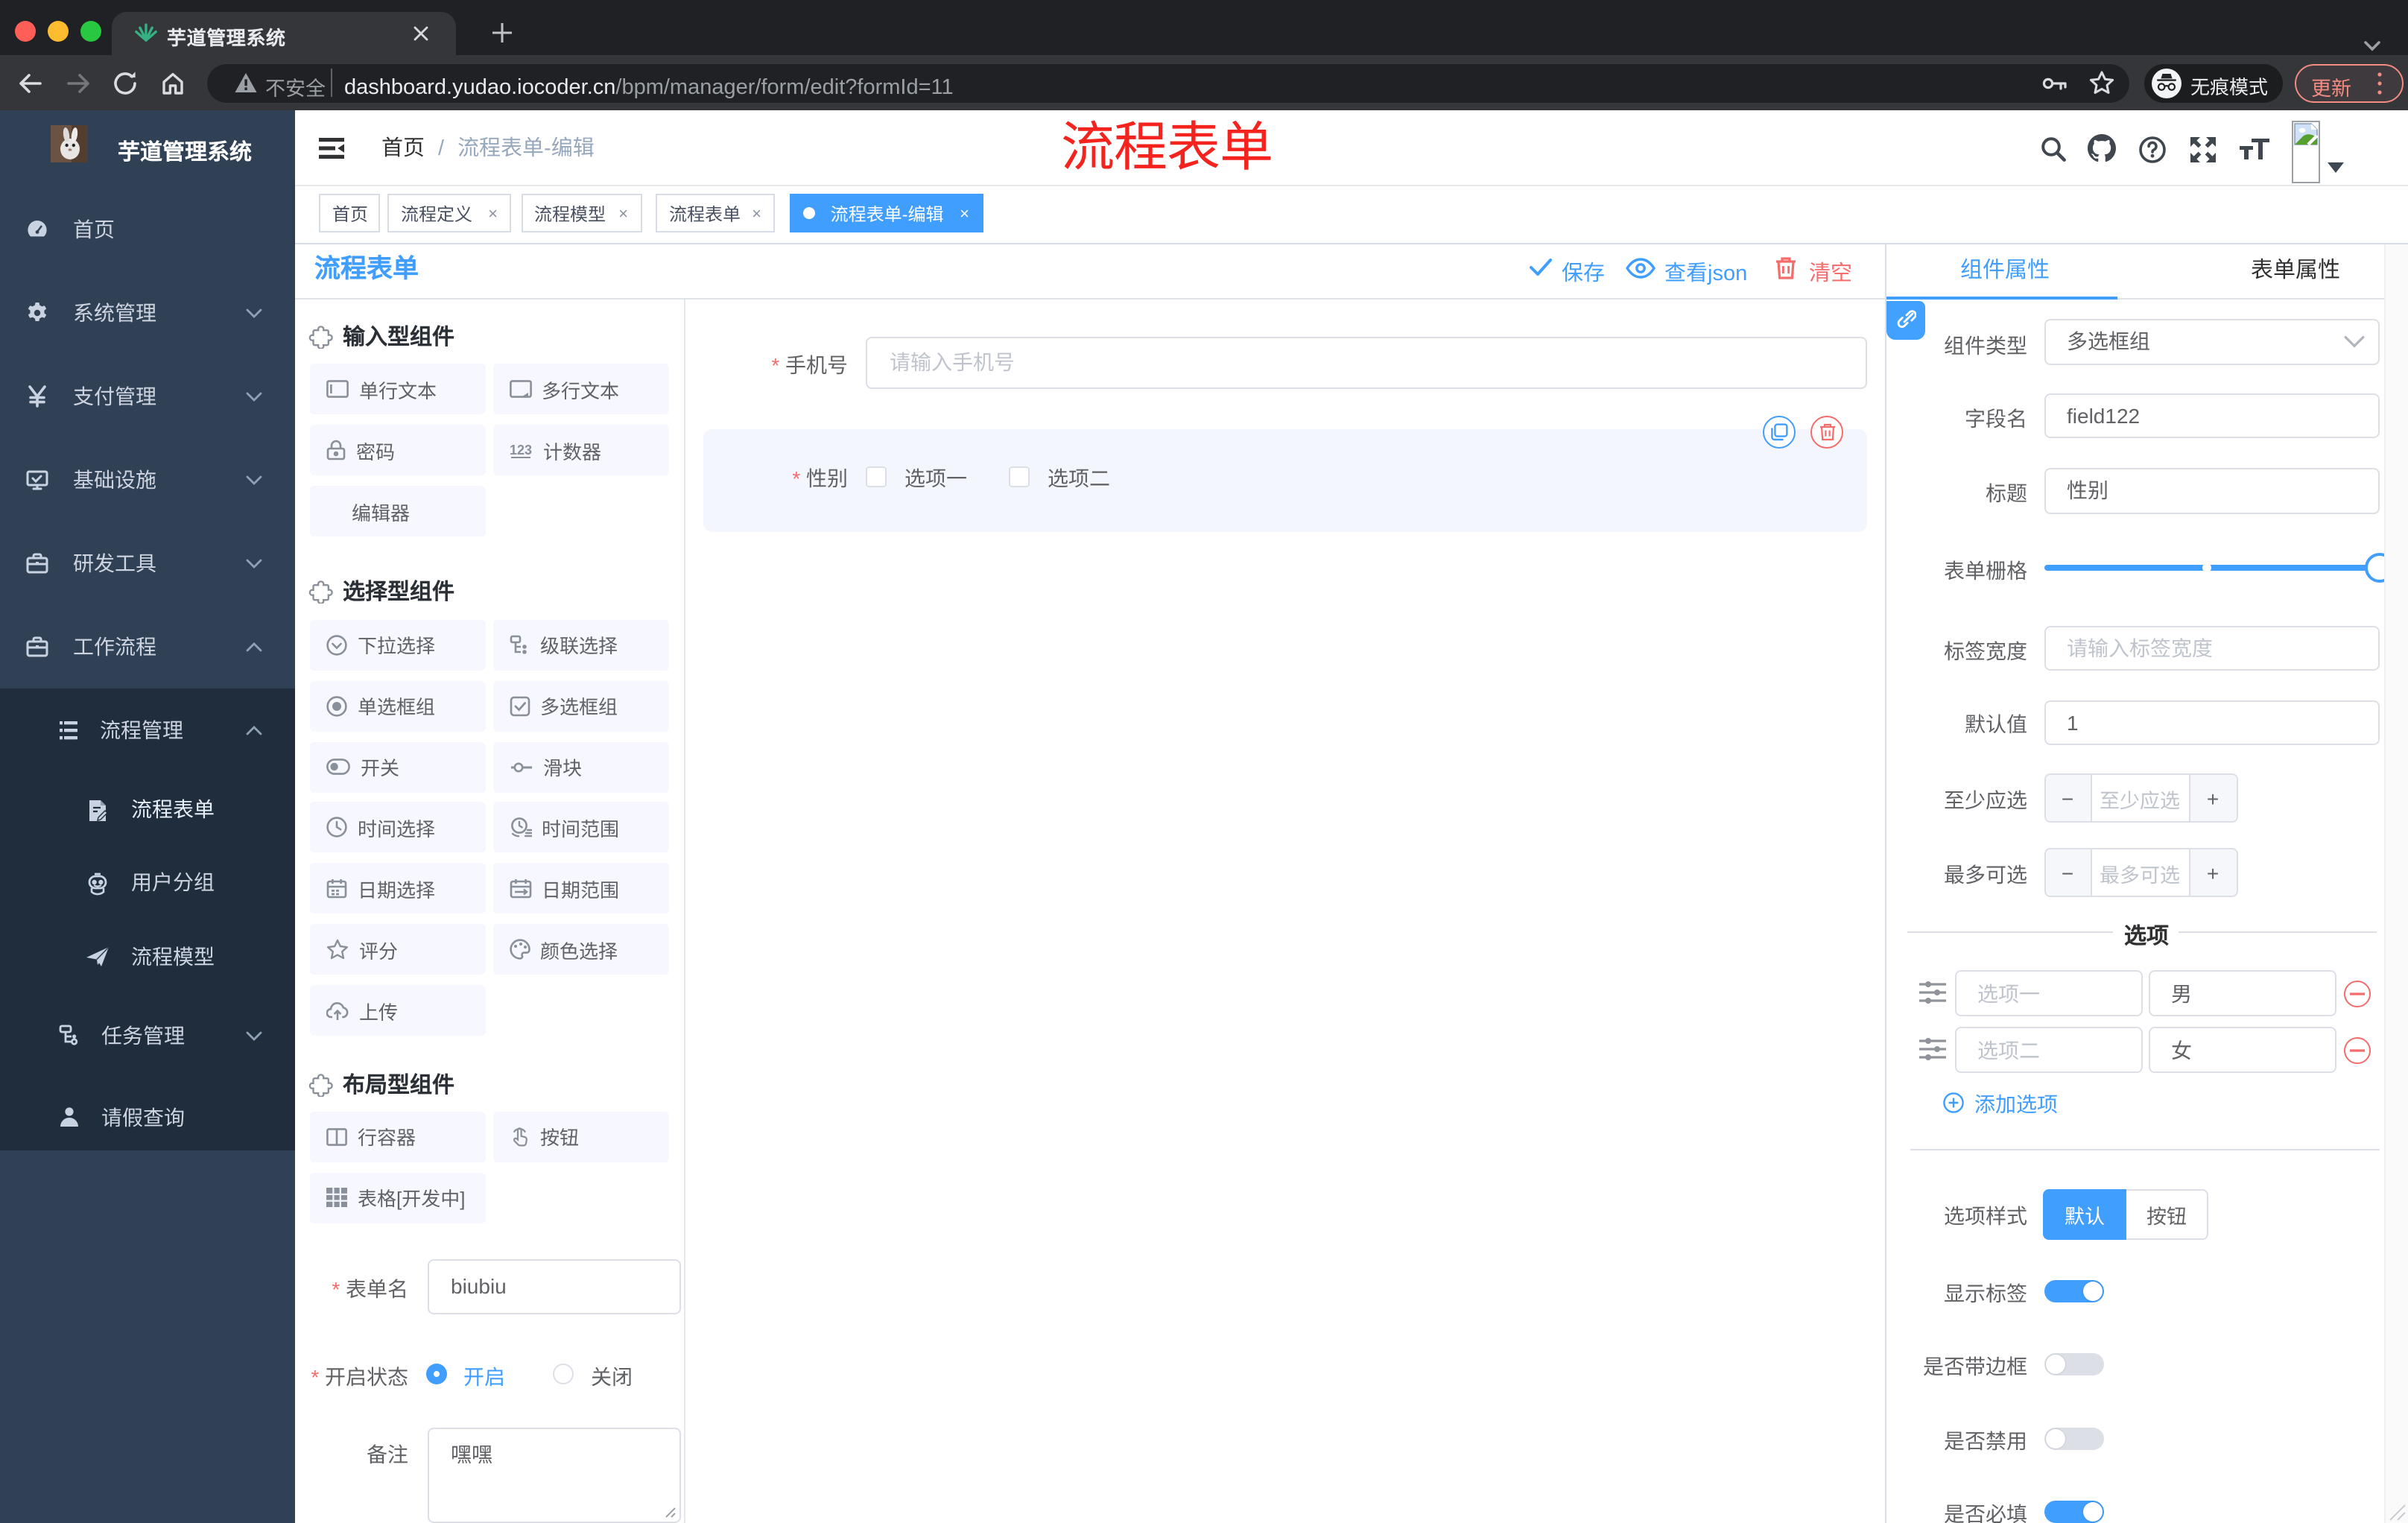  I want to click on svg-text: 123, so click(520, 450).